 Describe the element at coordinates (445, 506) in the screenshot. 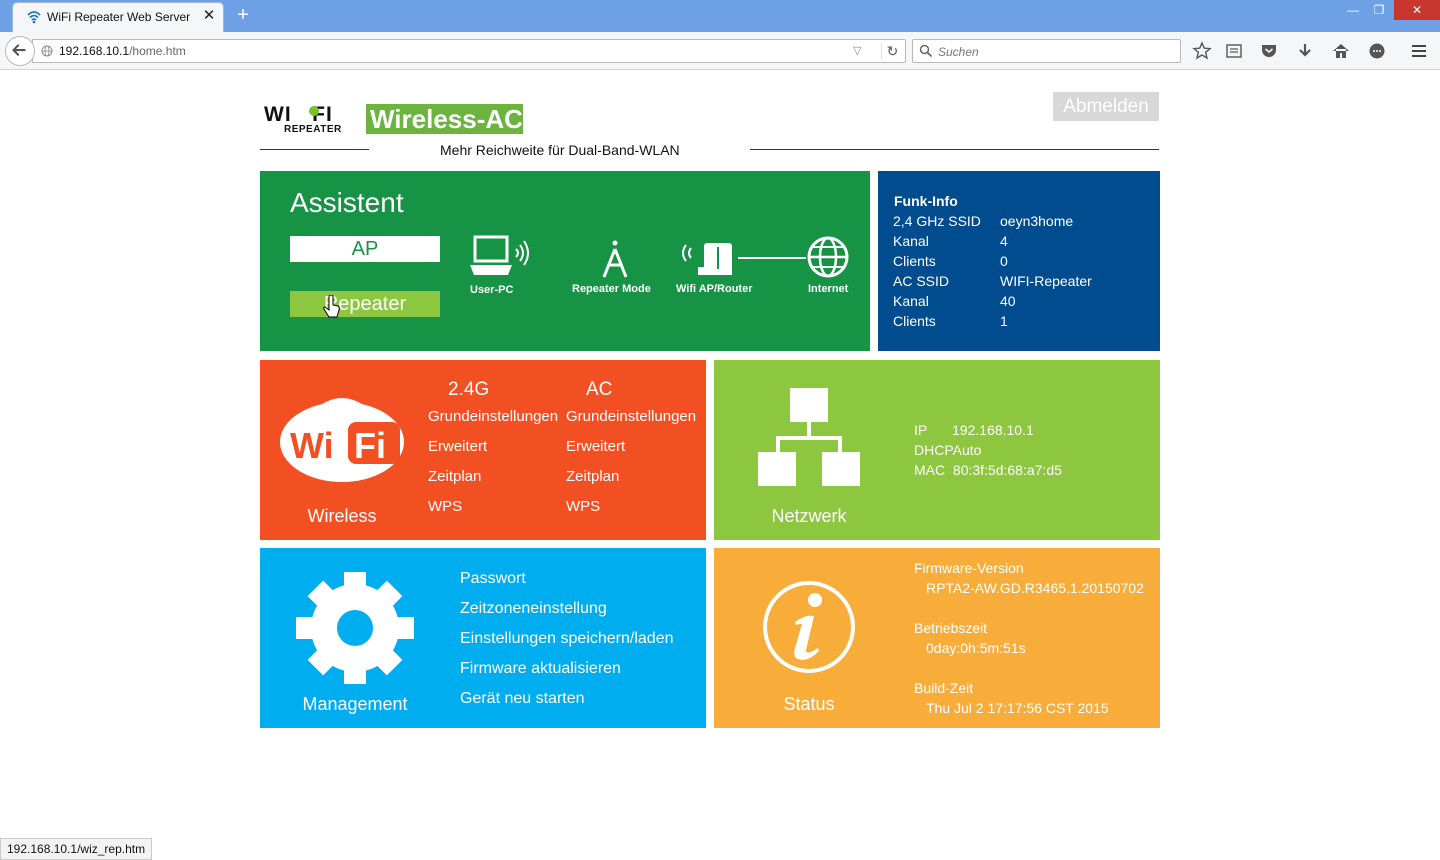

I see `link-24g-wps: WPS` at that location.